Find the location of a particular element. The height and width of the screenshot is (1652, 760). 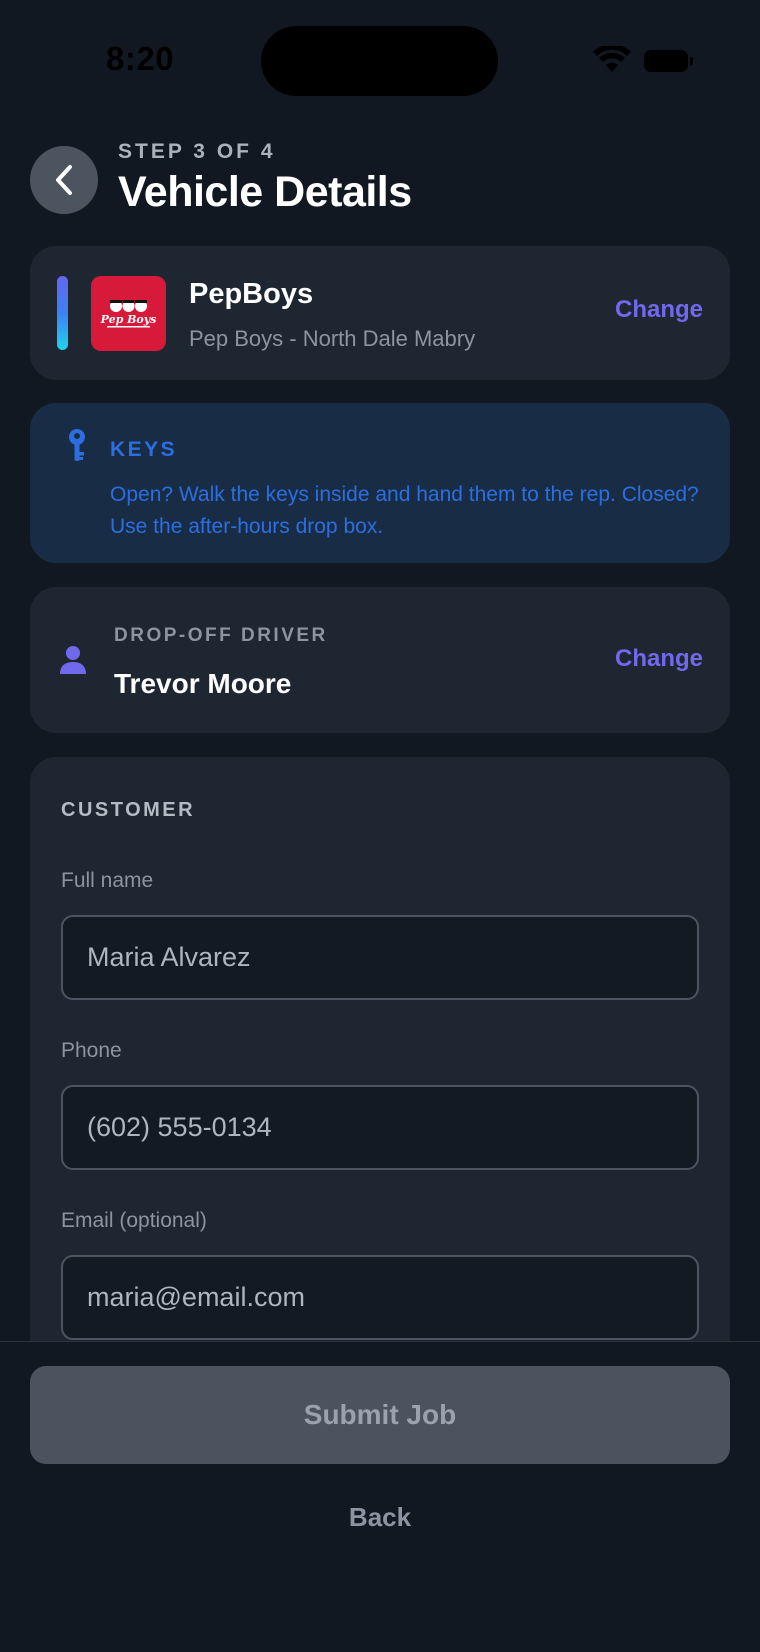

pepboys-logo: Pep Boys is located at coordinates (128, 313).